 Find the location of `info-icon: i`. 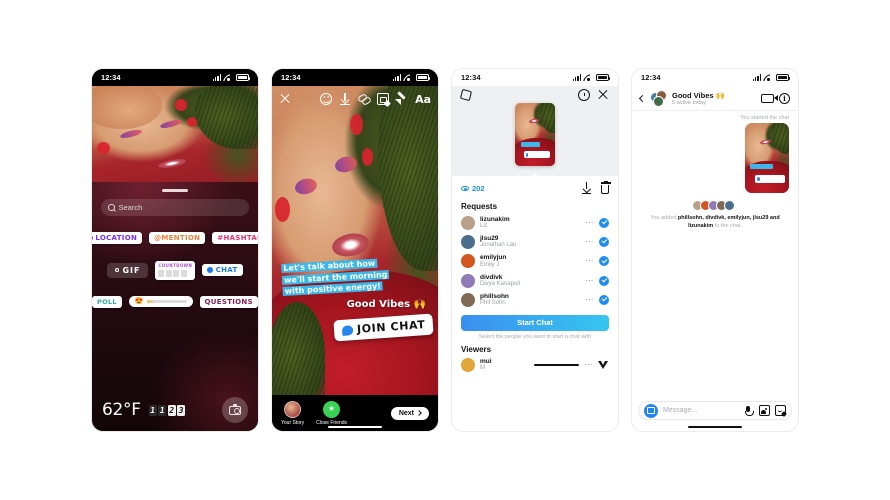

info-icon: i is located at coordinates (784, 98).